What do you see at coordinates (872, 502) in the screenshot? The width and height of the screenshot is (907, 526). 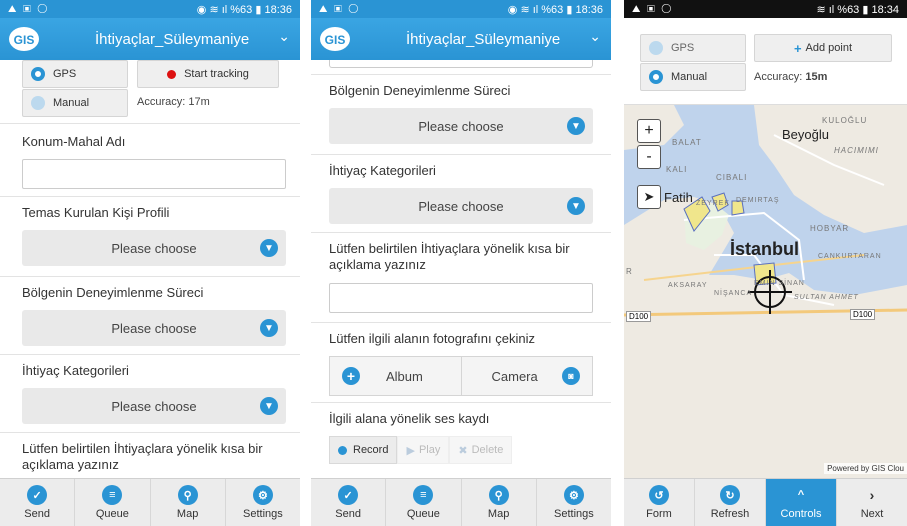 I see `tab-next: › Next` at bounding box center [872, 502].